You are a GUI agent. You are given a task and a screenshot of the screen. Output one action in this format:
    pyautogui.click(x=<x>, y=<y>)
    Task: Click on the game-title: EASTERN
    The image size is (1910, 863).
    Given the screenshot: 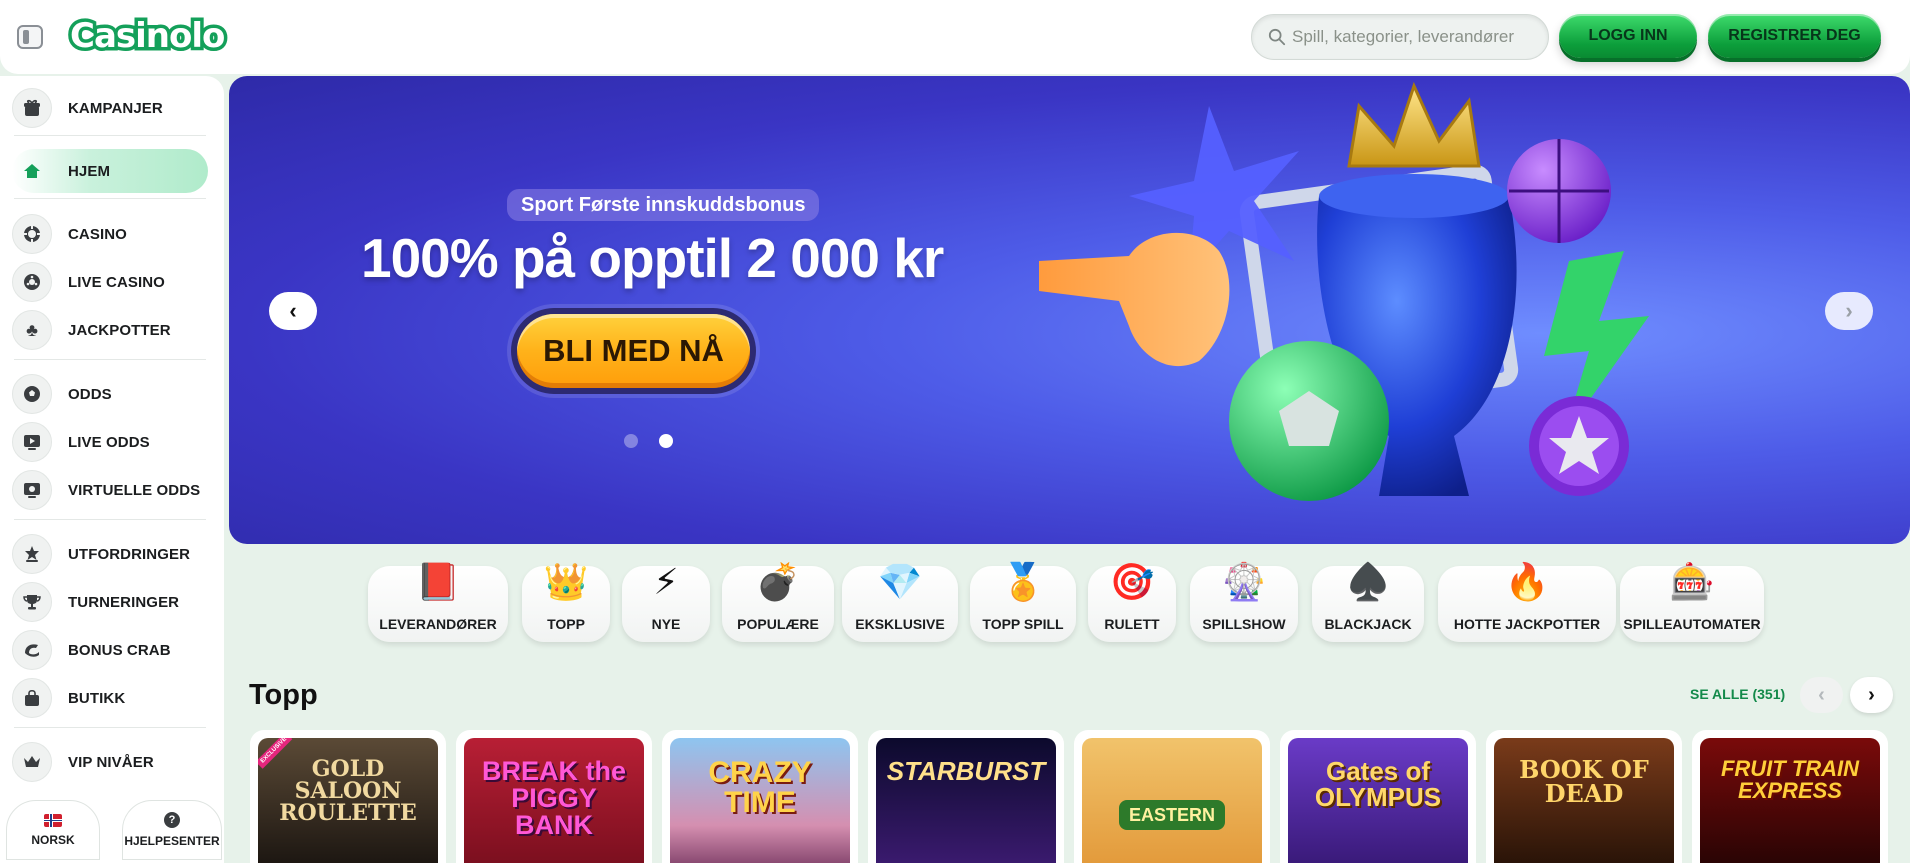 What is the action you would take?
    pyautogui.click(x=1171, y=815)
    